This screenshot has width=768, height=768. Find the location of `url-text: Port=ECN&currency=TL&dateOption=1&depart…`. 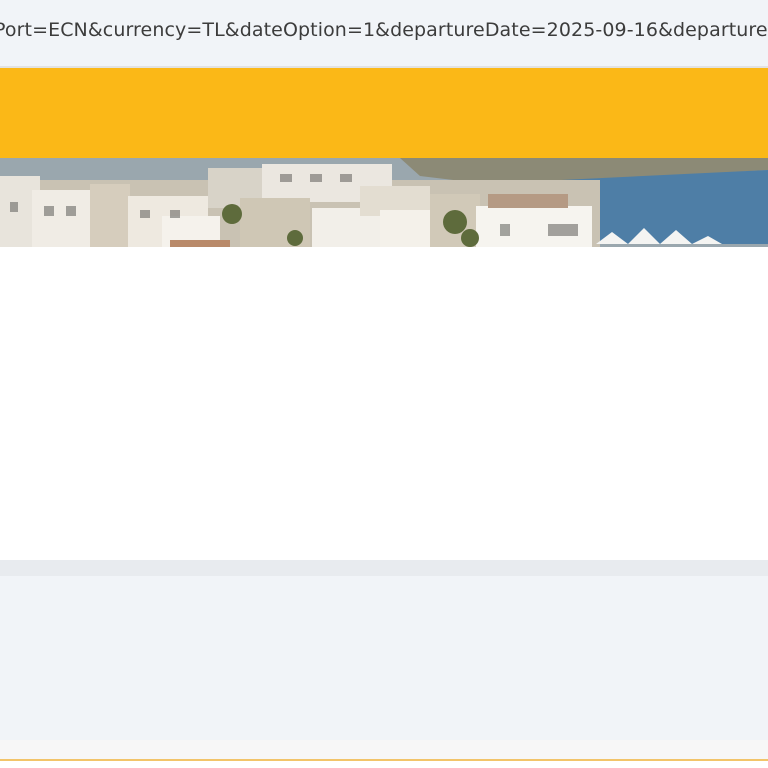

url-text: Port=ECN&currency=TL&dateOption=1&depart… is located at coordinates (384, 30).